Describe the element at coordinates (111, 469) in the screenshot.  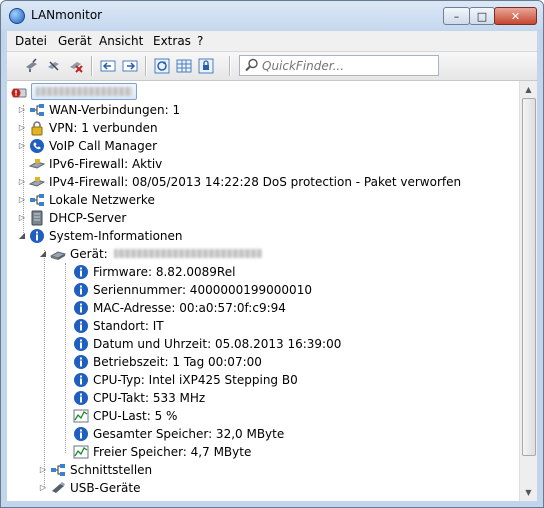
I see `tree-label: Schnittstellen` at that location.